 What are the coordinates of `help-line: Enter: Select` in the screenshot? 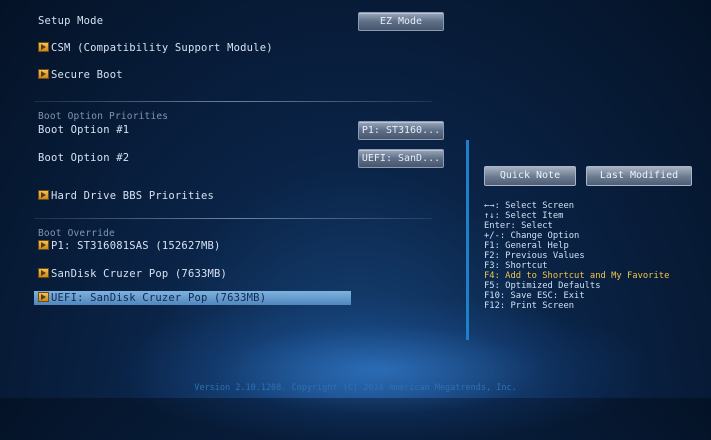 It's located at (518, 226).